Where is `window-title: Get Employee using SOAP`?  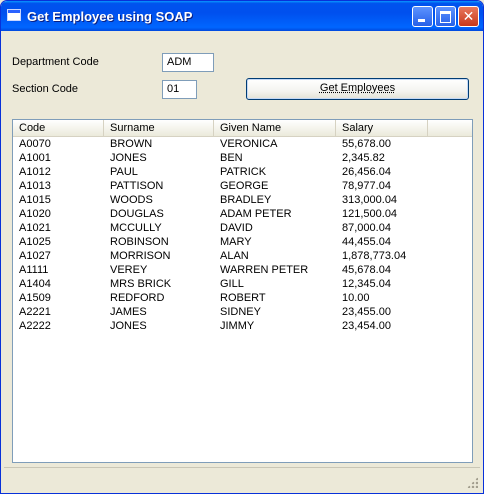
window-title: Get Employee using SOAP is located at coordinates (110, 16).